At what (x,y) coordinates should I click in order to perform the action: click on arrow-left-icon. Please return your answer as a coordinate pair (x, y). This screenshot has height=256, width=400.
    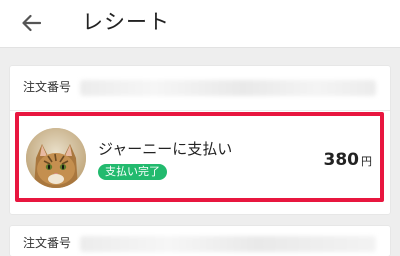
    Looking at the image, I should click on (31, 23).